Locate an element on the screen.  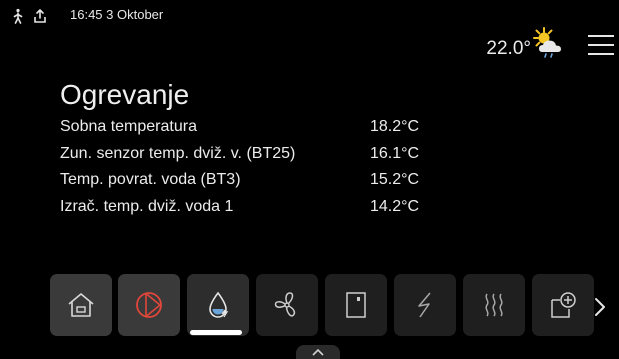
ventilation-fan-icon is located at coordinates (285, 304).